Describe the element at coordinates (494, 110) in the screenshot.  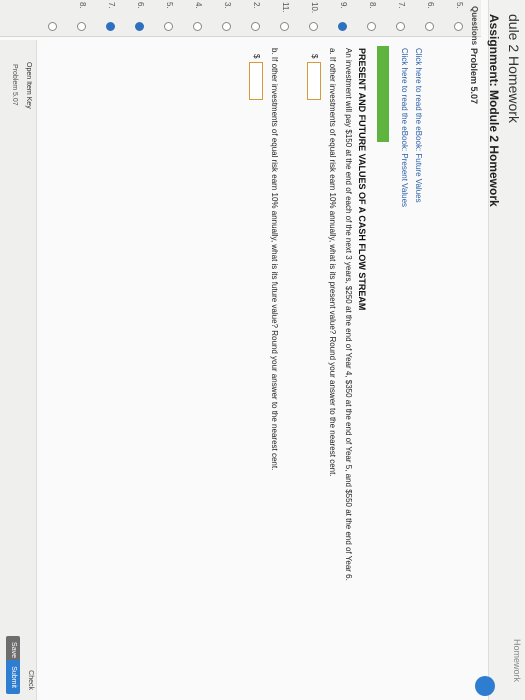
I see `assignment-title: Assignment: Module 2 Homework` at that location.